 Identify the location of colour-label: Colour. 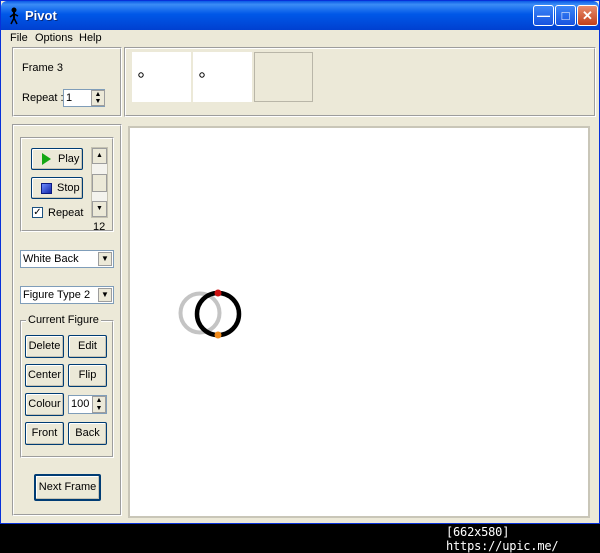
(44, 404).